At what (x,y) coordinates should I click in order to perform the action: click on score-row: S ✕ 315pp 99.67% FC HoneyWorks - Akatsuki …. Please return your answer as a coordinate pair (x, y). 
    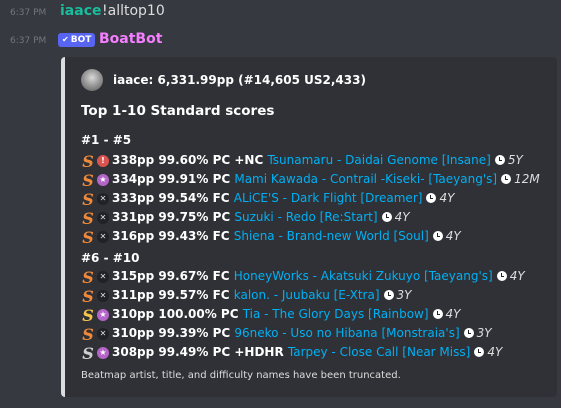
    Looking at the image, I should click on (316, 277).